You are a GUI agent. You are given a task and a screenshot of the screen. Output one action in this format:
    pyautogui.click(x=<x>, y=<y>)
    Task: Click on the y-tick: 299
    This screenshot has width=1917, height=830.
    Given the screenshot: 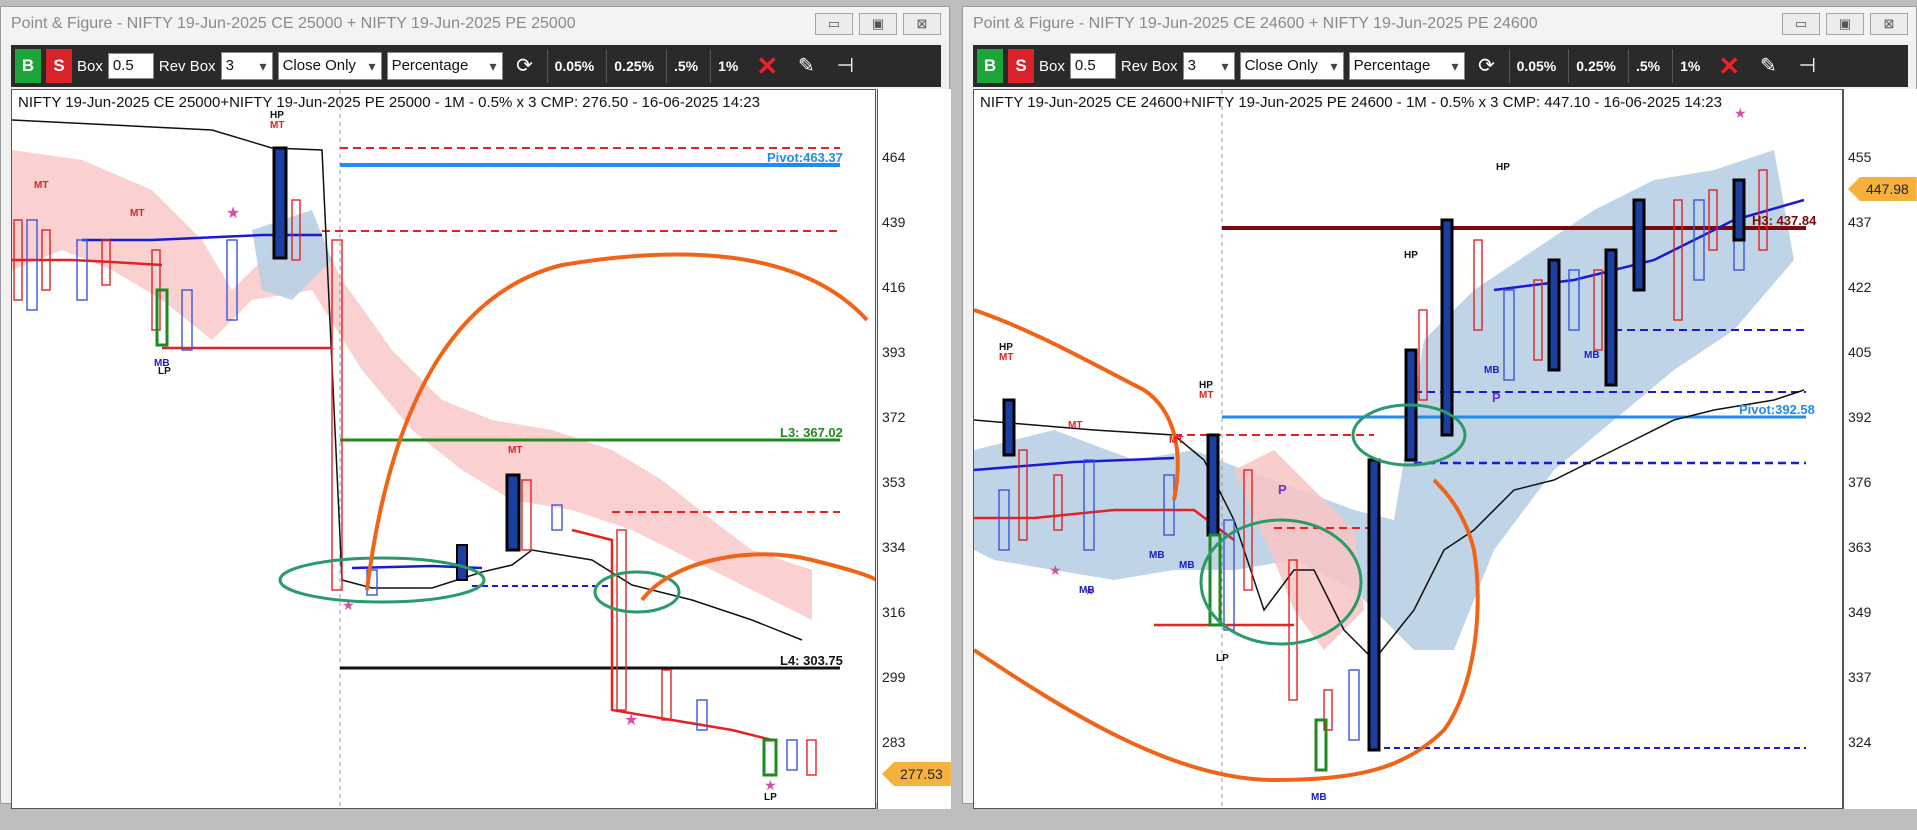 What is the action you would take?
    pyautogui.click(x=894, y=677)
    